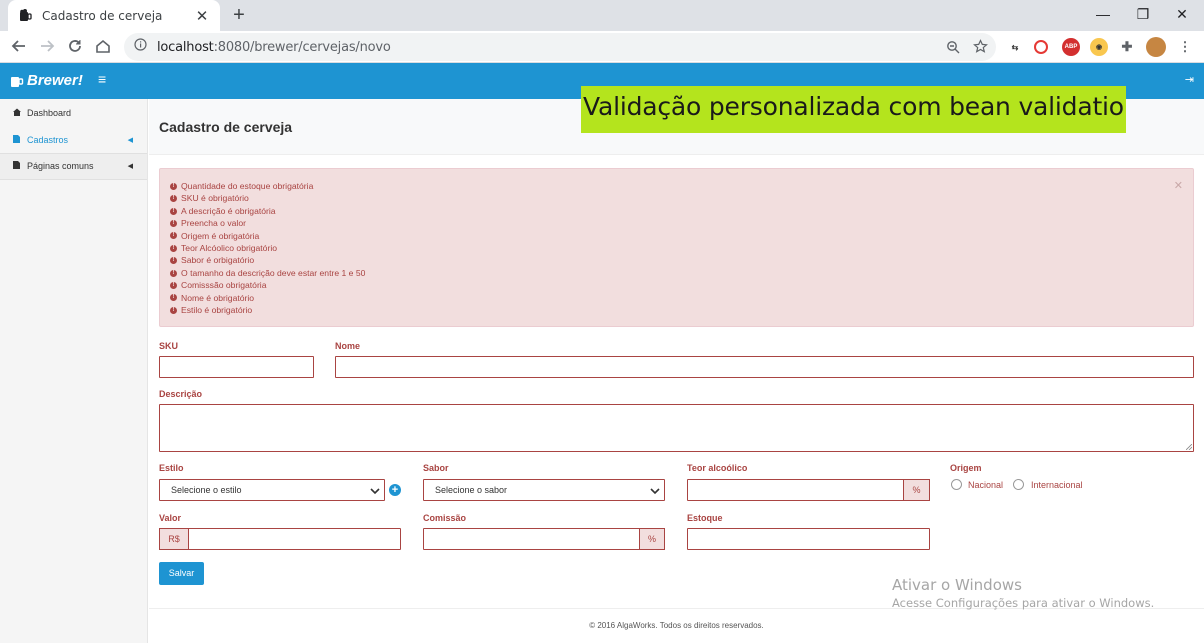  I want to click on teor-input, so click(795, 490).